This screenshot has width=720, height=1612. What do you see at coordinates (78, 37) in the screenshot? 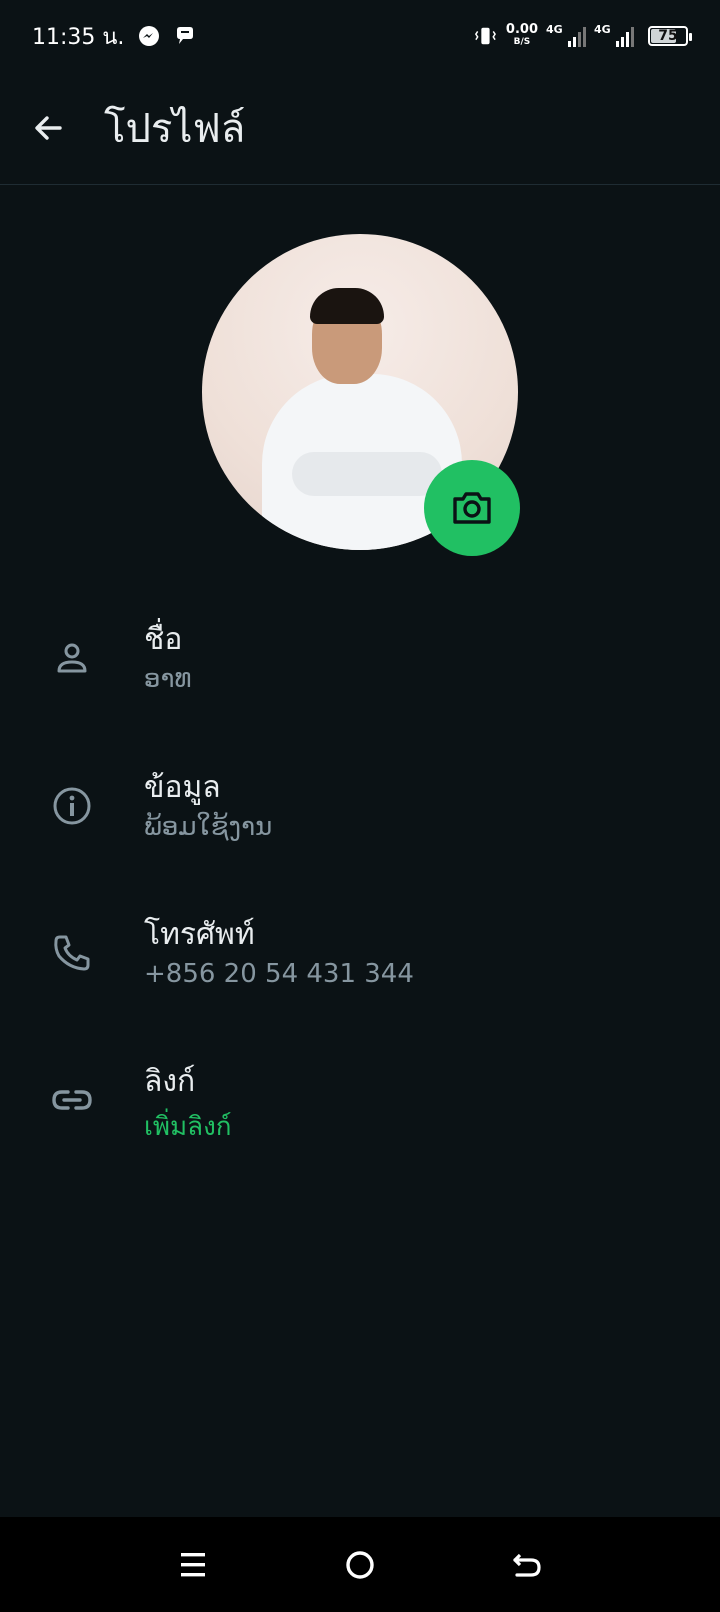
I see `status-time: 11:35 น.` at bounding box center [78, 37].